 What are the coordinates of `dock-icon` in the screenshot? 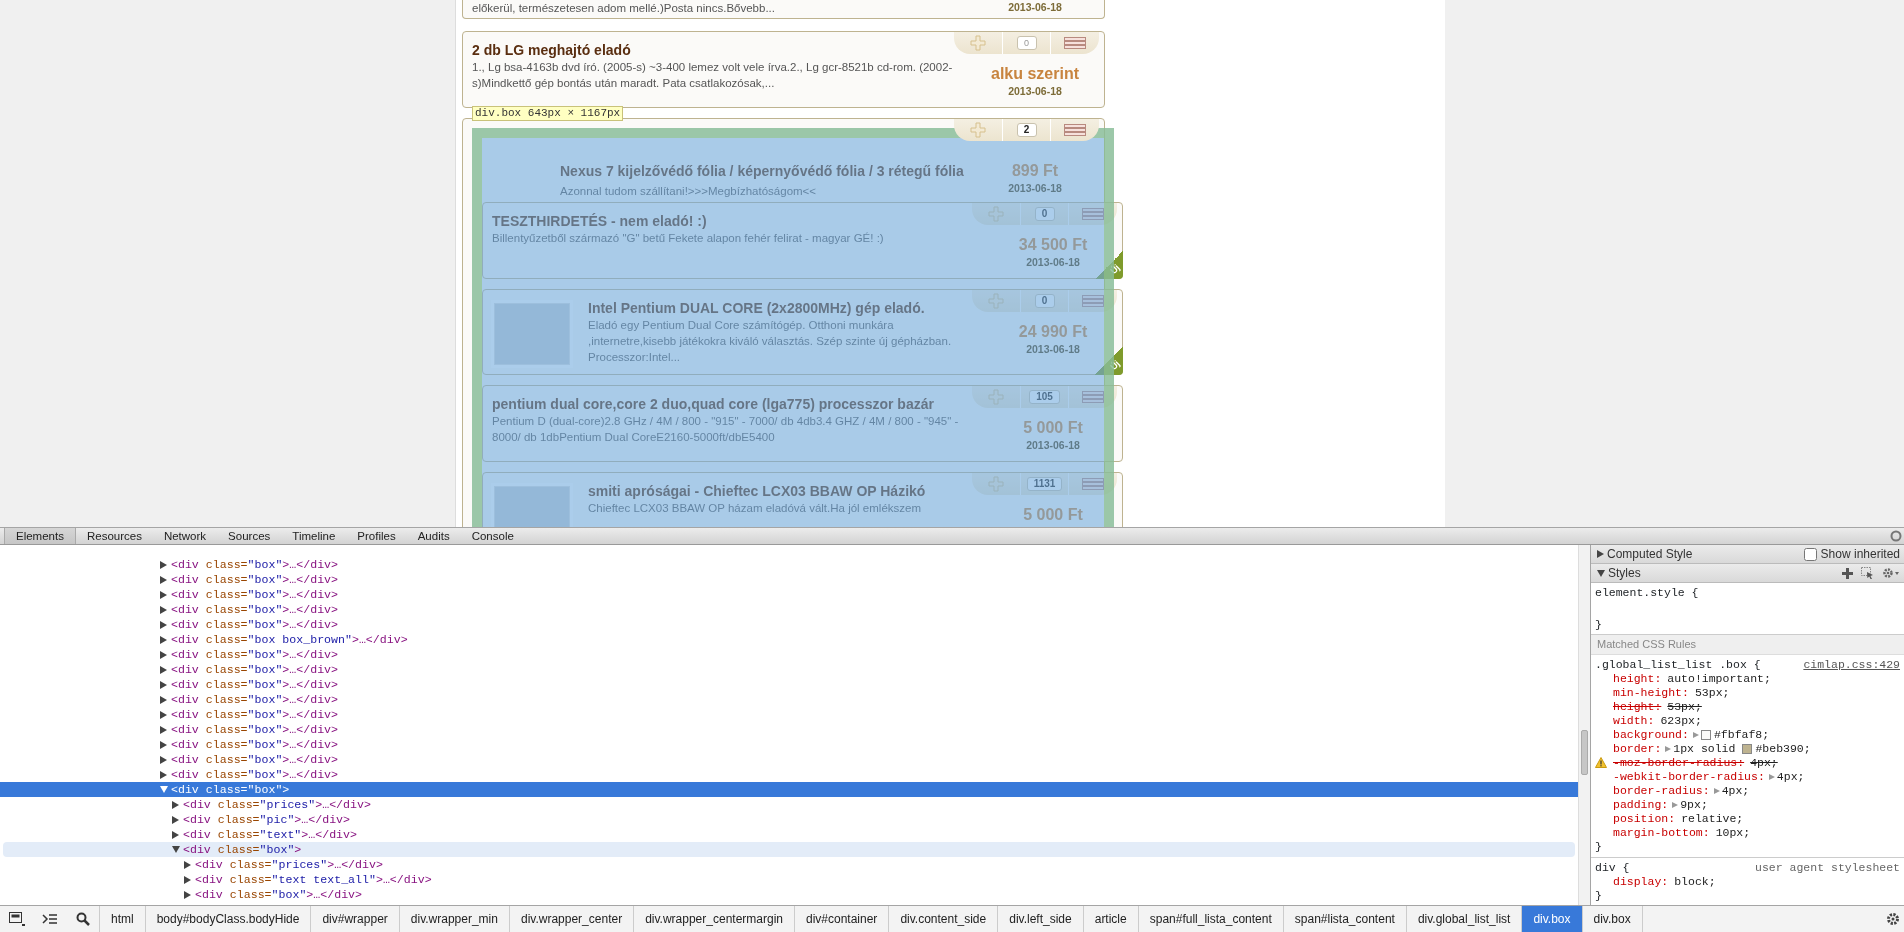 It's located at (16, 919).